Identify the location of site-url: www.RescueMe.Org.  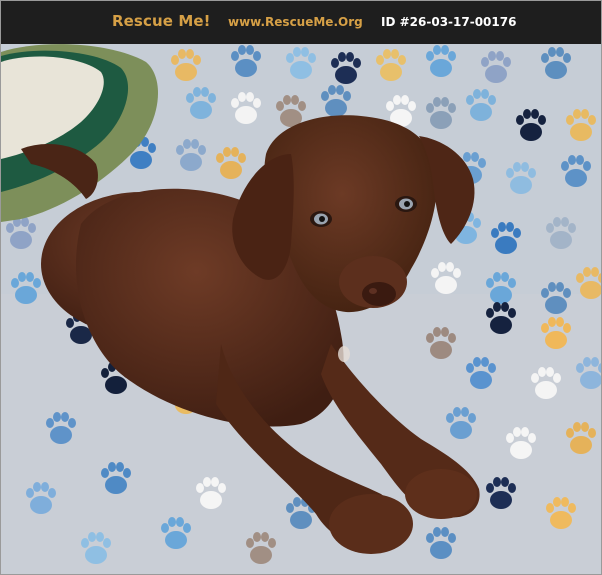
(295, 22).